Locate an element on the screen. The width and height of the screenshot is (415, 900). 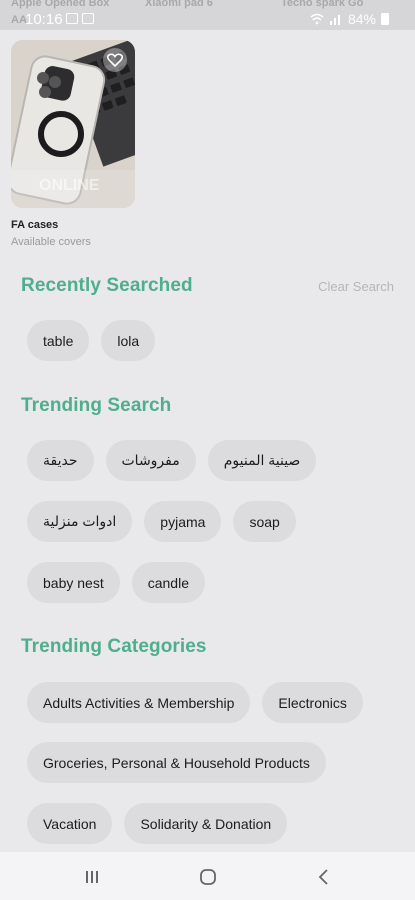
trending-search-row-2: ادوات منزلية pyjama soap is located at coordinates (161, 521).